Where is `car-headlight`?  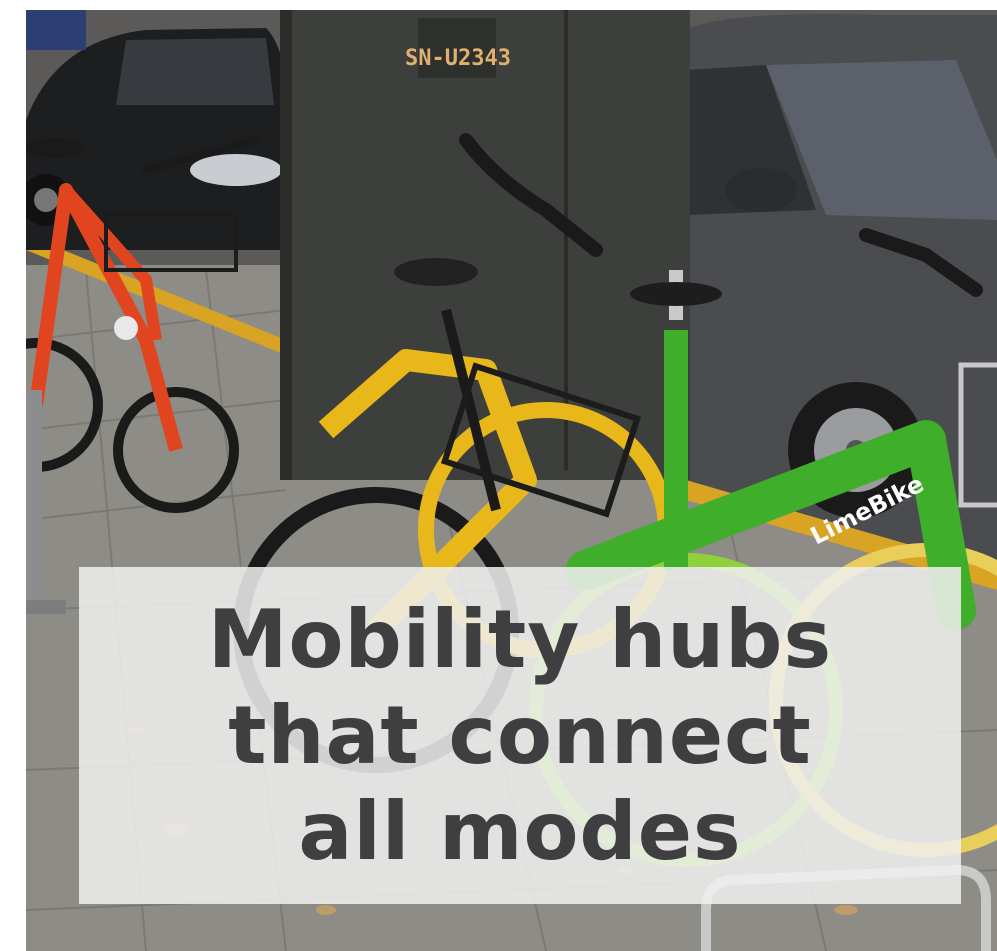
car-headlight is located at coordinates (236, 170).